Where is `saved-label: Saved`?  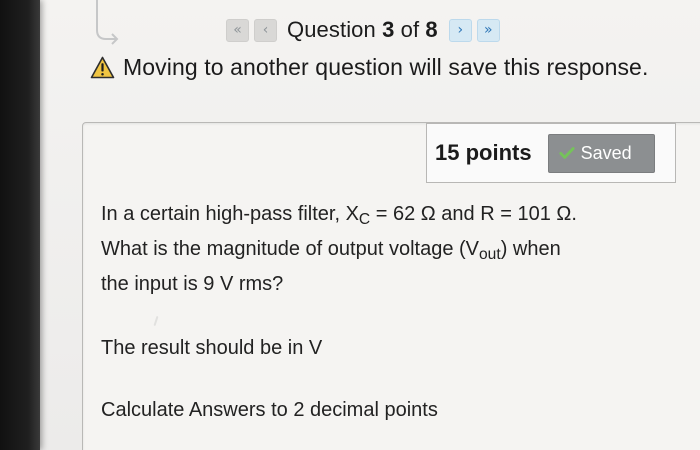
saved-label: Saved is located at coordinates (606, 152).